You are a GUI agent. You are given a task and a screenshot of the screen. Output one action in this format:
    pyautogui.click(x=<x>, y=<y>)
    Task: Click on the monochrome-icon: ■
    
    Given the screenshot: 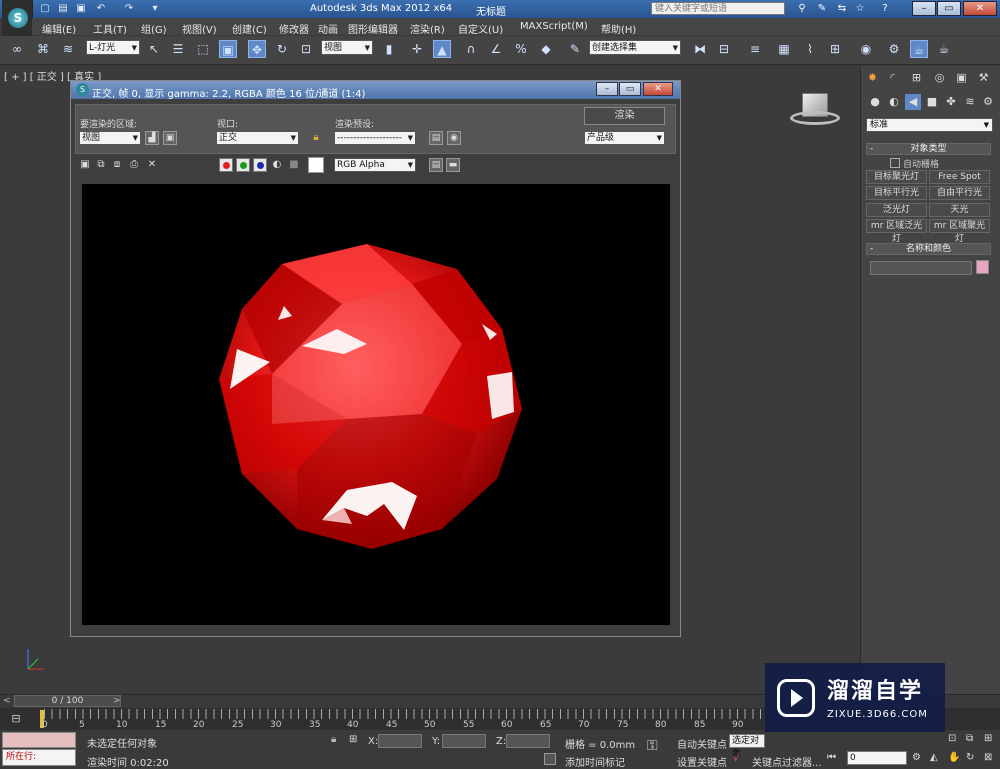 What is the action you would take?
    pyautogui.click(x=294, y=165)
    